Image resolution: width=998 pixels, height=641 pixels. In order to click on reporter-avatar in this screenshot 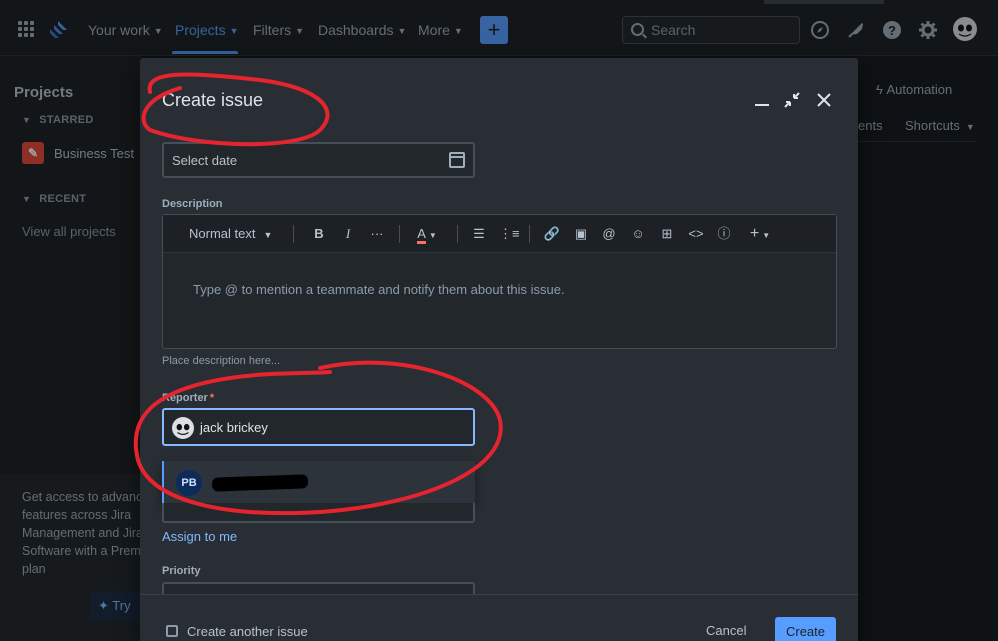, I will do `click(183, 428)`.